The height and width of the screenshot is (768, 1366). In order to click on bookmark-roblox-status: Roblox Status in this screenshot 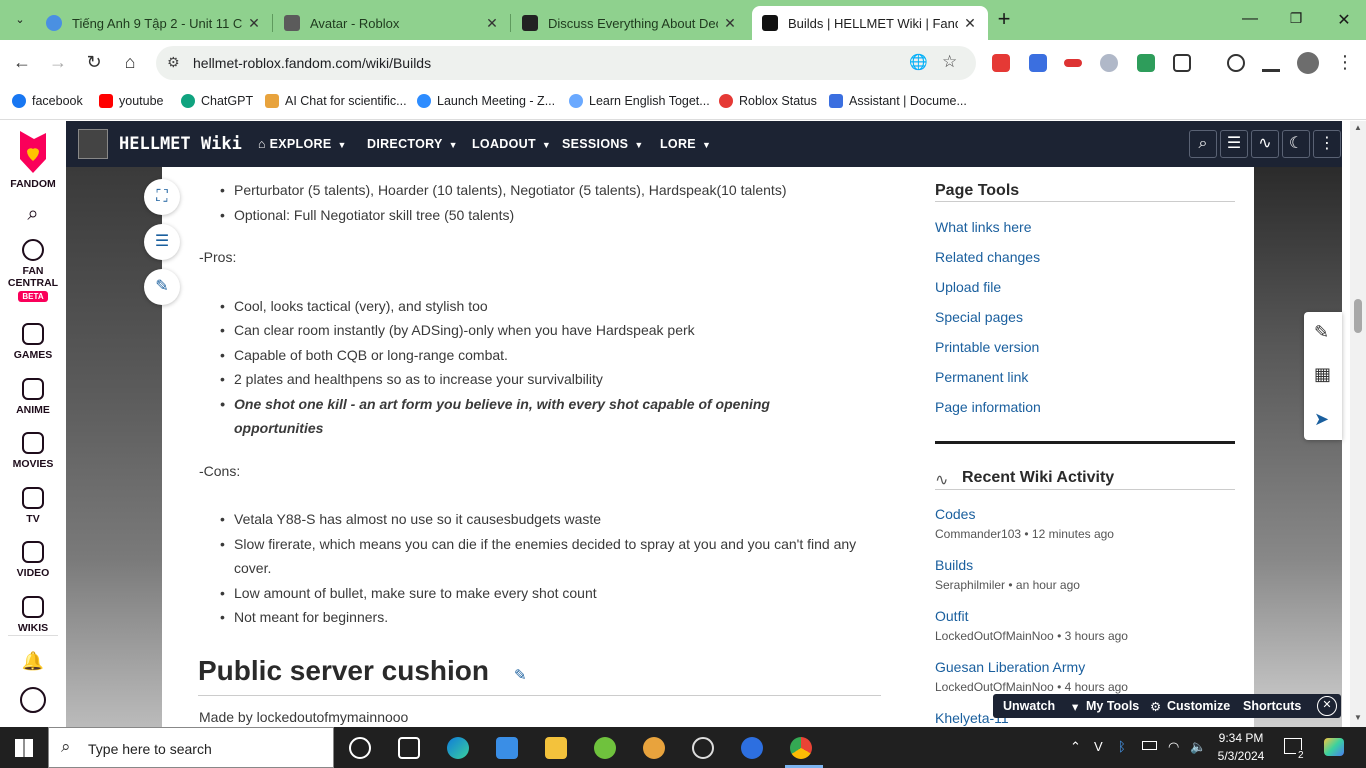, I will do `click(768, 101)`.